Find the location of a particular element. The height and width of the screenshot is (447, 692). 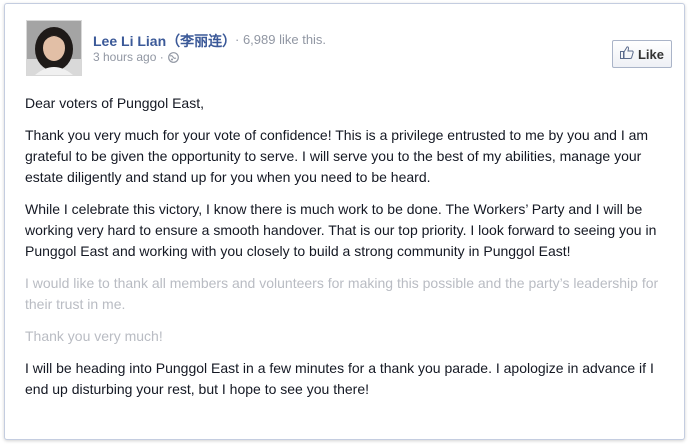

post-paragraph-greeting: Dear voters of Punggol East, is located at coordinates (114, 103).